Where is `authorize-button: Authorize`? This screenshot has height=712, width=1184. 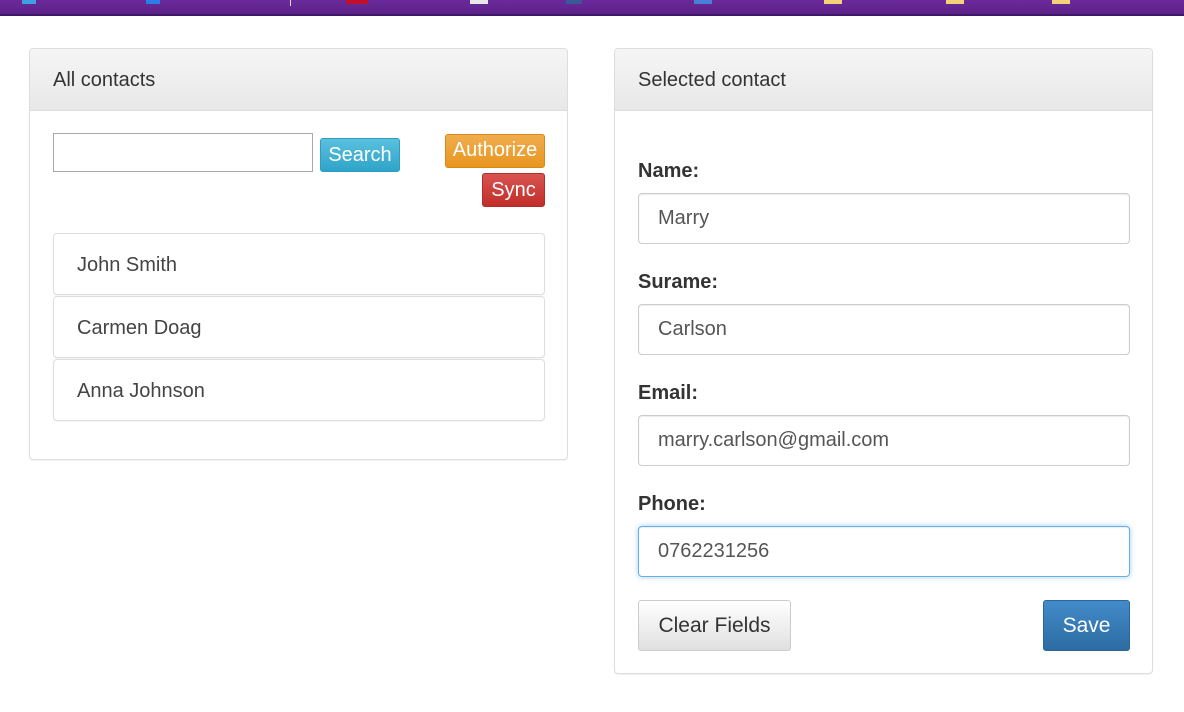
authorize-button: Authorize is located at coordinates (495, 151).